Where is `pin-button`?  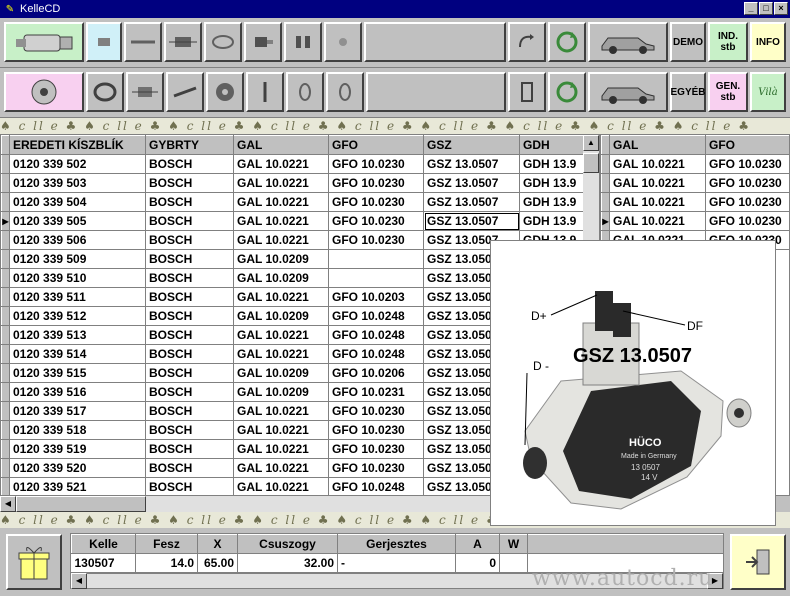 pin-button is located at coordinates (265, 92).